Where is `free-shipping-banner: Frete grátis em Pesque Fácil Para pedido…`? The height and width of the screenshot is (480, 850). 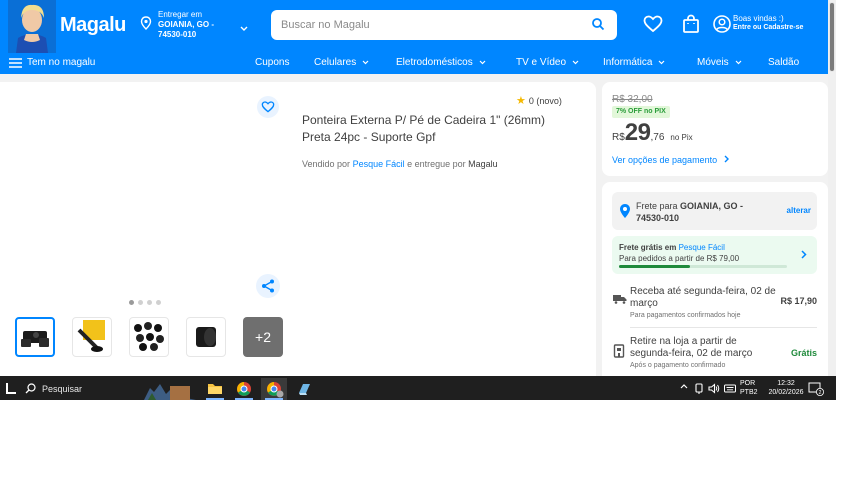 free-shipping-banner: Frete grátis em Pesque Fácil Para pedido… is located at coordinates (714, 255).